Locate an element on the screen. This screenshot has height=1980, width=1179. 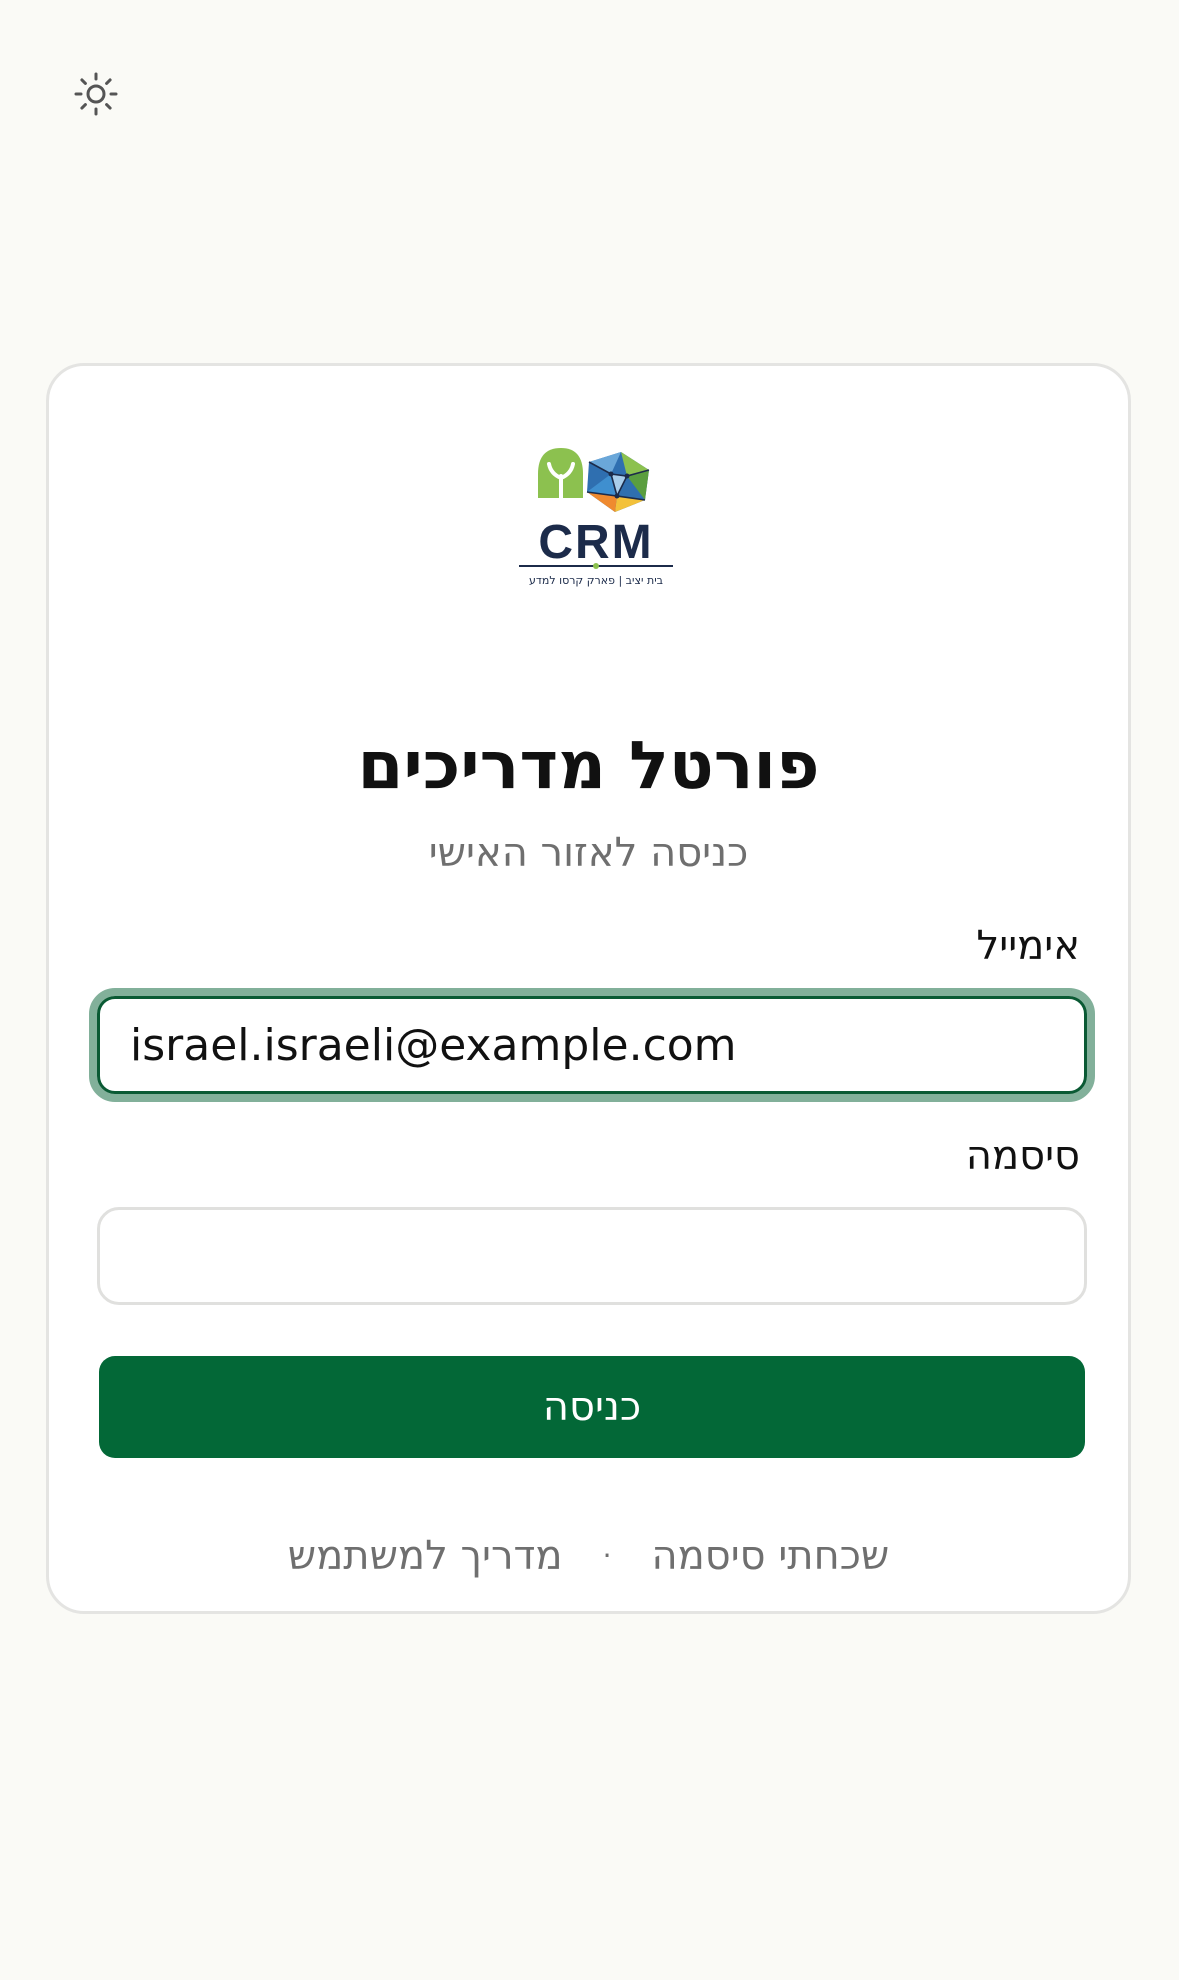
theme-toggle-button is located at coordinates (96, 94).